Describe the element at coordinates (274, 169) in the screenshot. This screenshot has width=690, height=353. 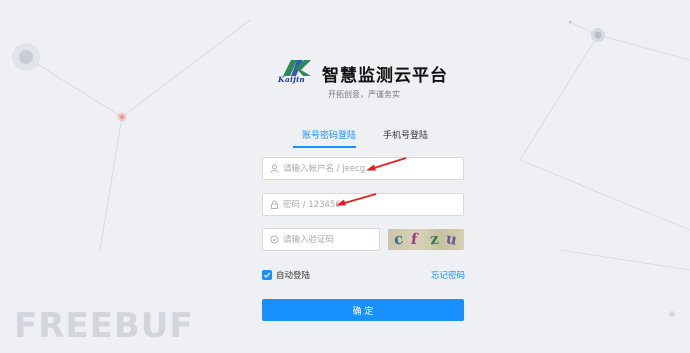
I see `user-icon` at that location.